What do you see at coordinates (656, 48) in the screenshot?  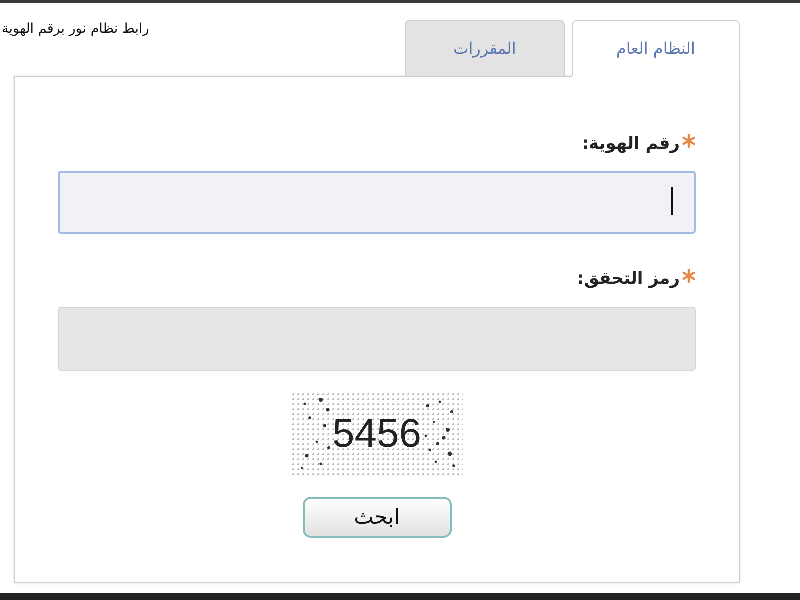 I see `tab: النظام العام` at bounding box center [656, 48].